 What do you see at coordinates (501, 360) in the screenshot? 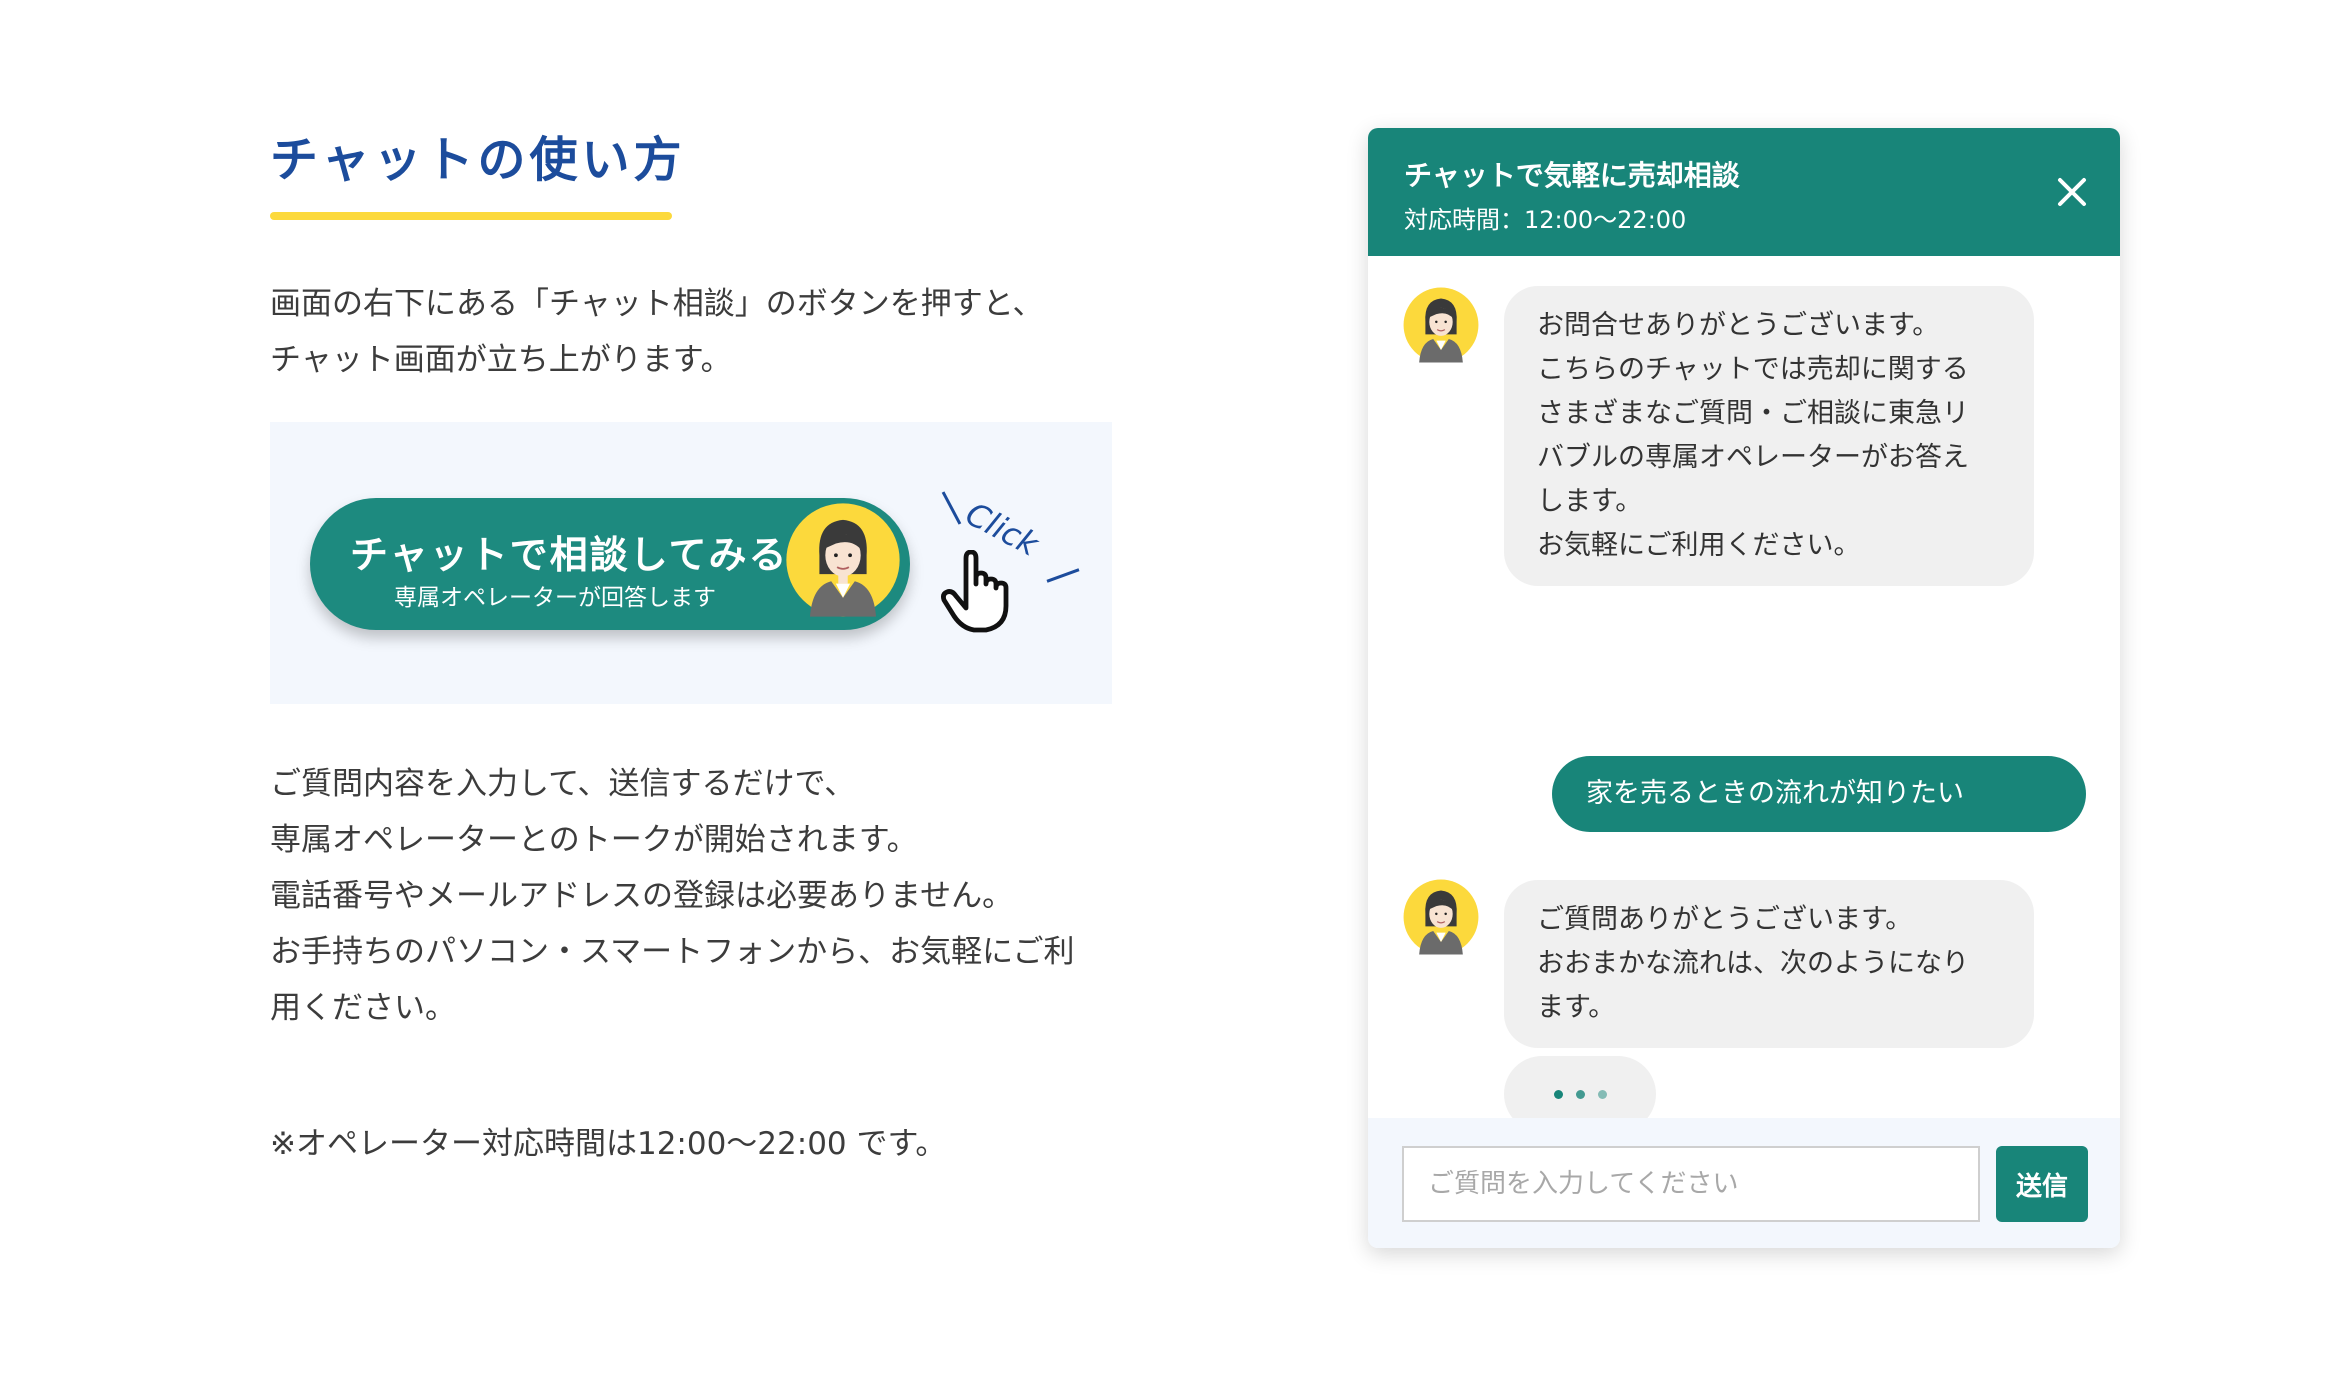
I see `intro-line: チャット画面が立ち上がります。` at bounding box center [501, 360].